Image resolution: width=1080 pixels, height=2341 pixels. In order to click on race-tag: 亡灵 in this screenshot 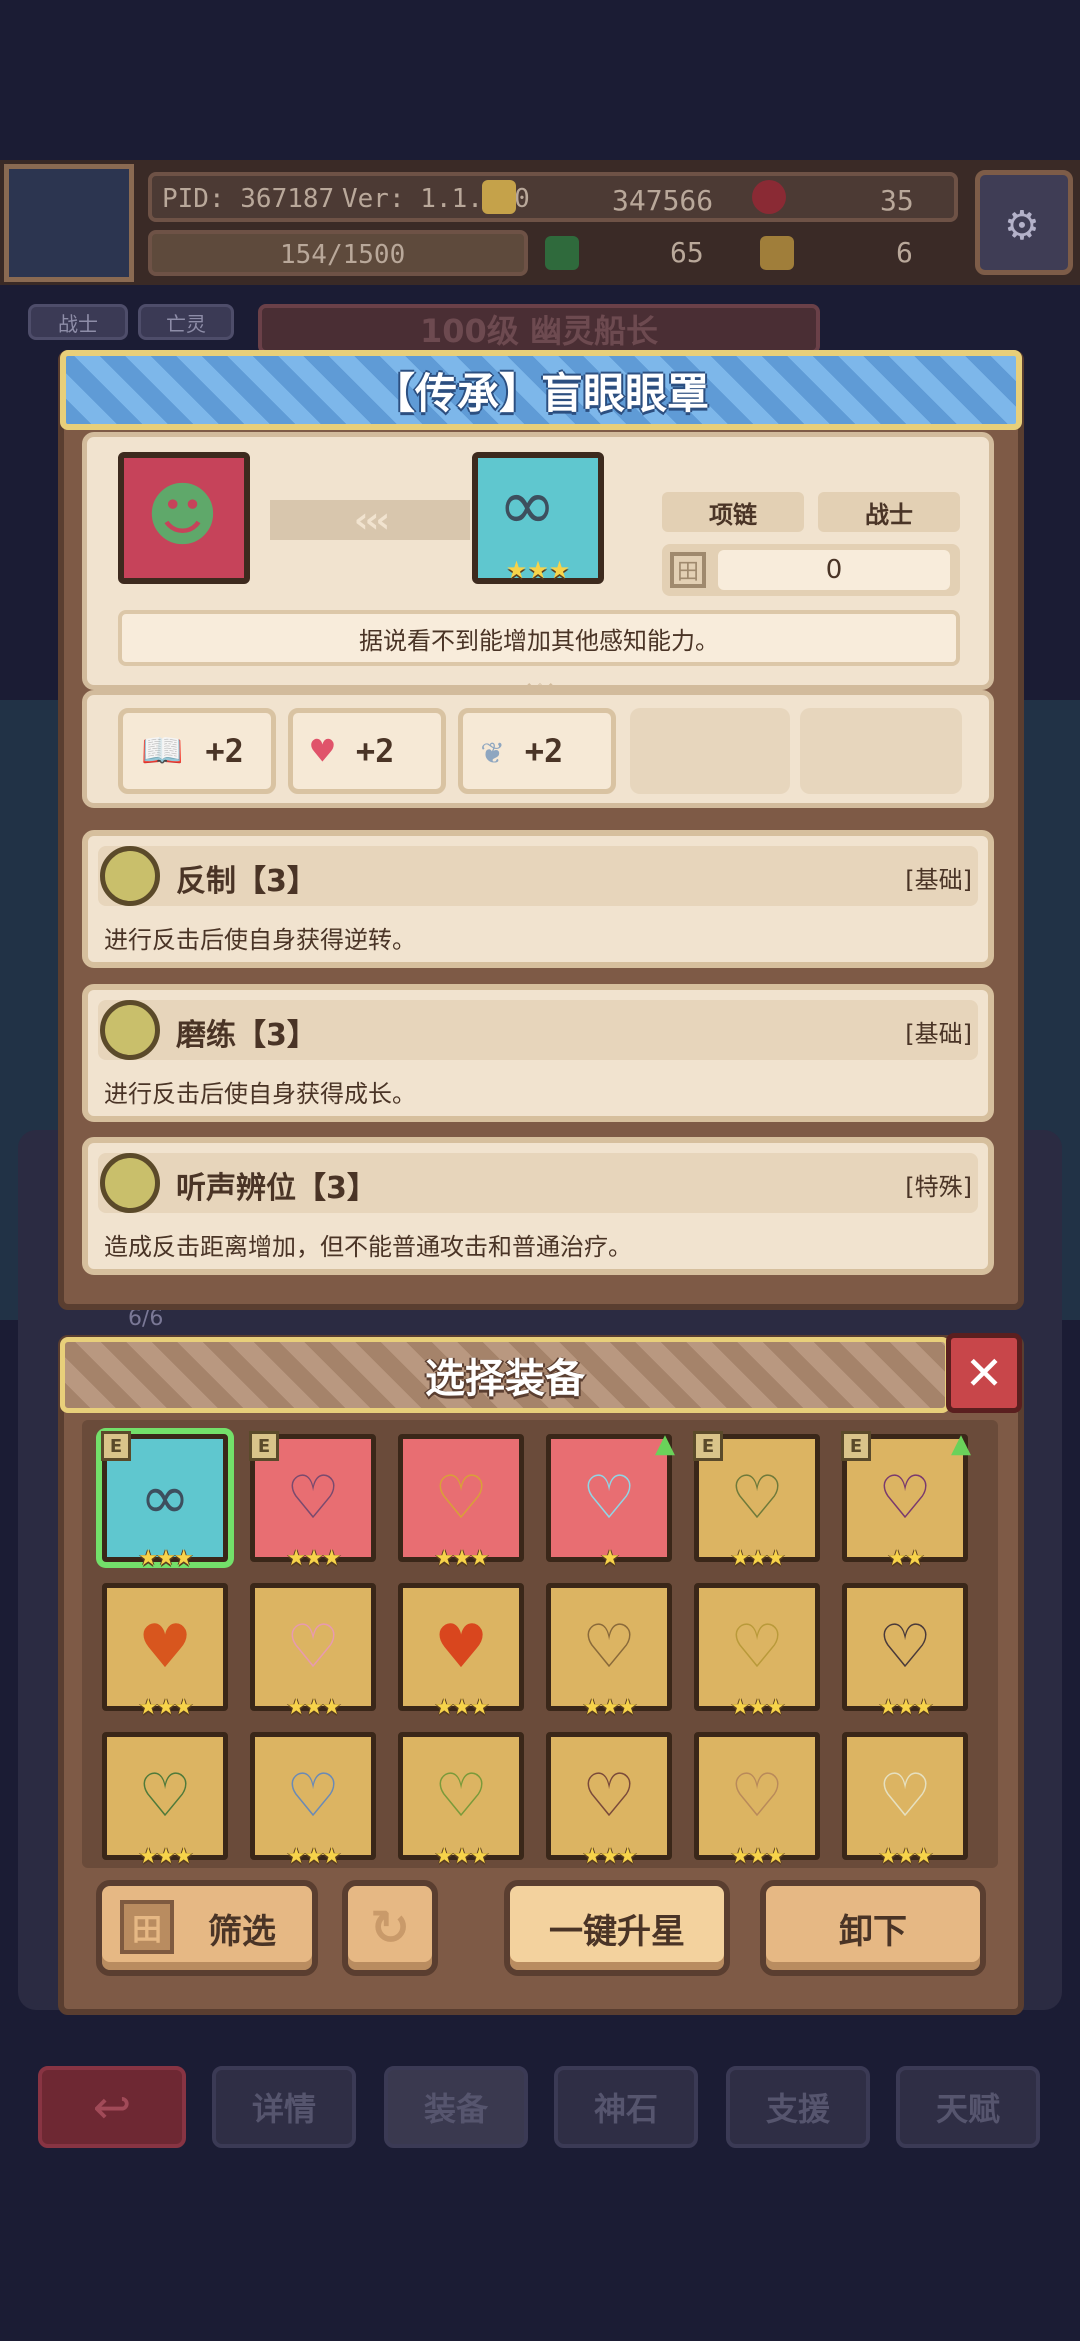, I will do `click(186, 322)`.